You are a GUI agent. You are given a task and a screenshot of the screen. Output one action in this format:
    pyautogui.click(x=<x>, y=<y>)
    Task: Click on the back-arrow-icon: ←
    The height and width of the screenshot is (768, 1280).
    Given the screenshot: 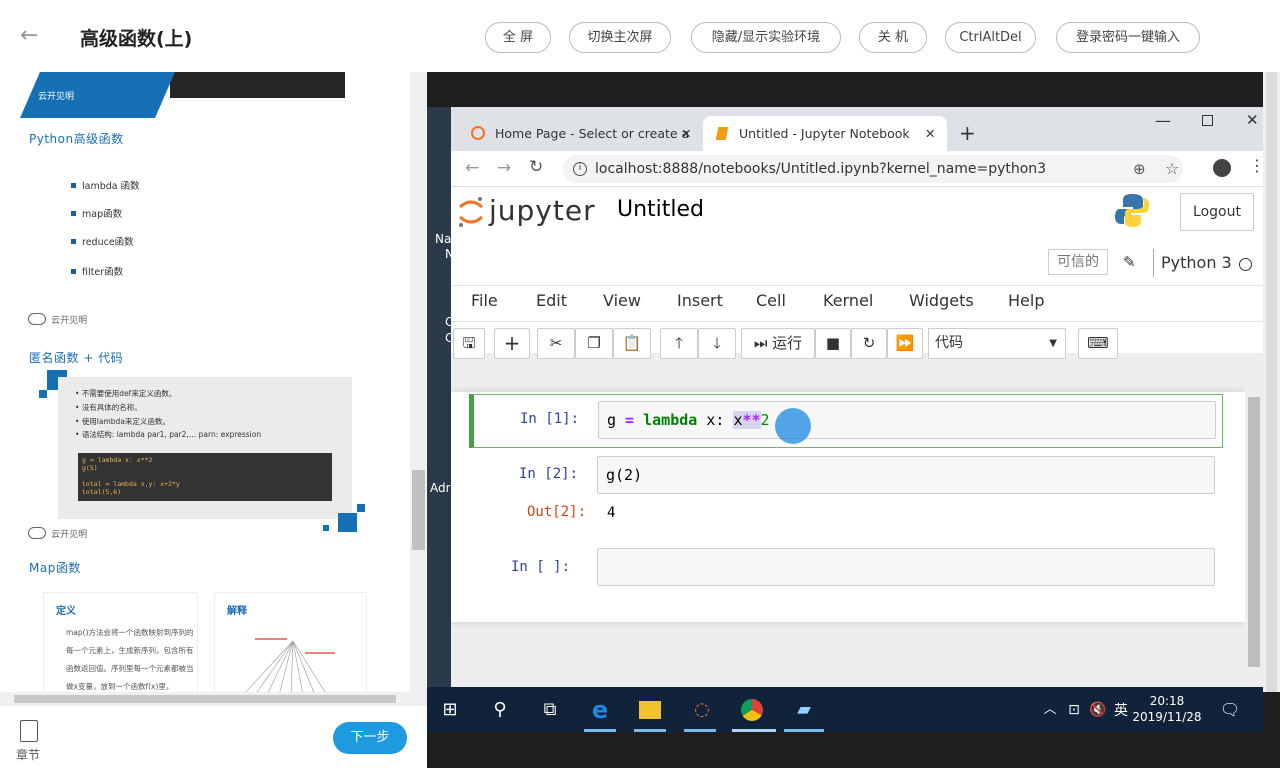 What is the action you would take?
    pyautogui.click(x=31, y=36)
    